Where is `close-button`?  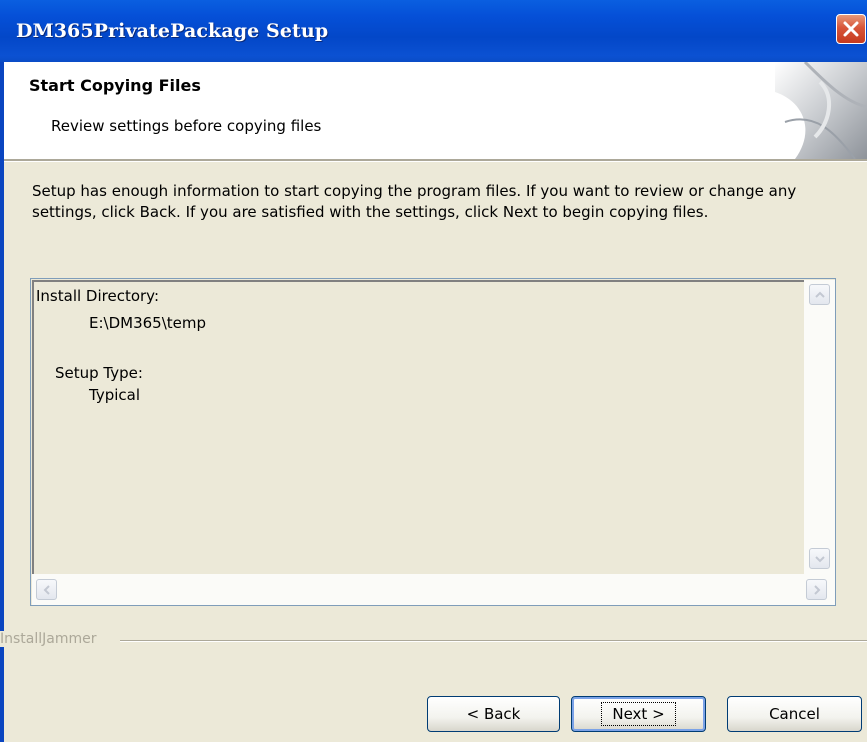 close-button is located at coordinates (851, 29).